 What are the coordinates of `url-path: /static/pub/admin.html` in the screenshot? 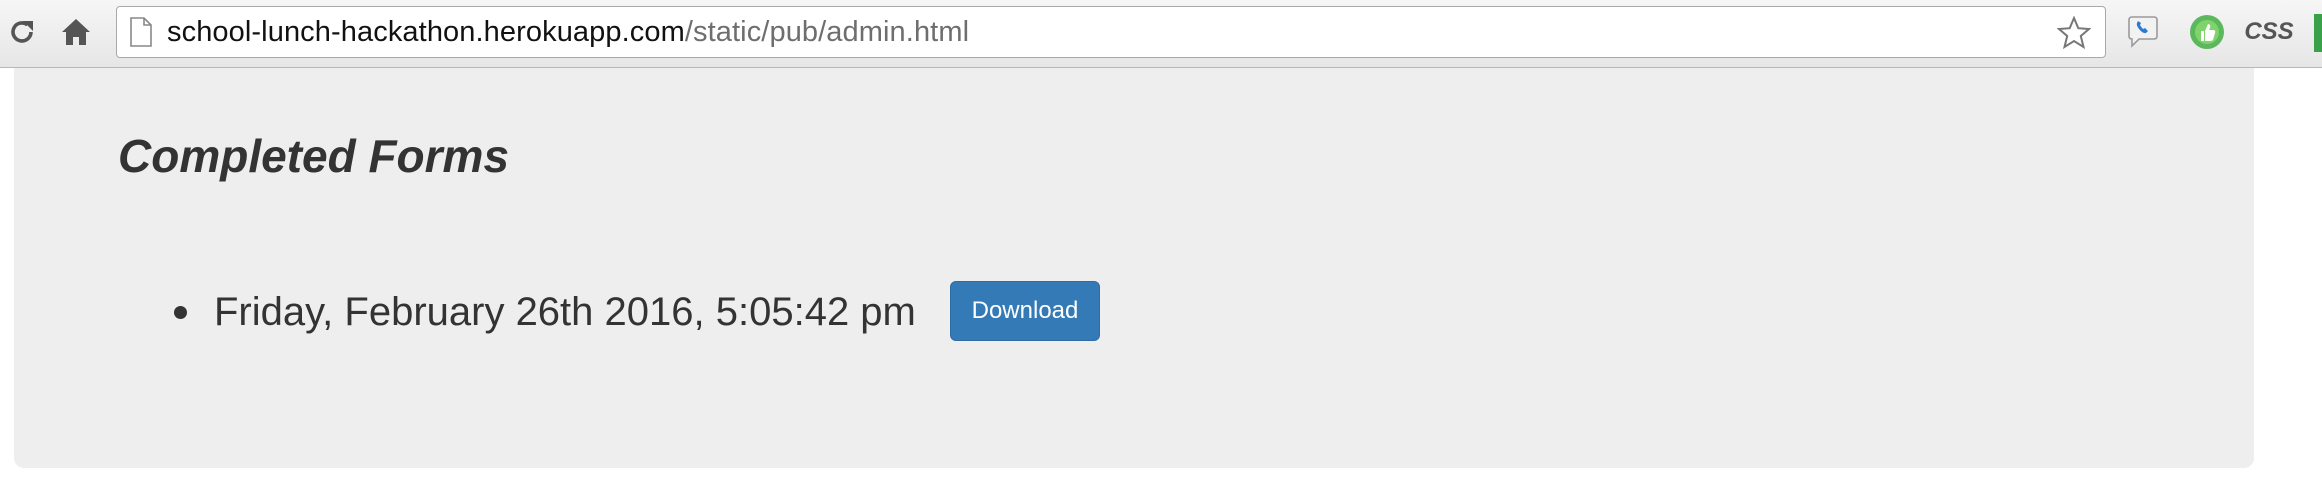 It's located at (827, 32).